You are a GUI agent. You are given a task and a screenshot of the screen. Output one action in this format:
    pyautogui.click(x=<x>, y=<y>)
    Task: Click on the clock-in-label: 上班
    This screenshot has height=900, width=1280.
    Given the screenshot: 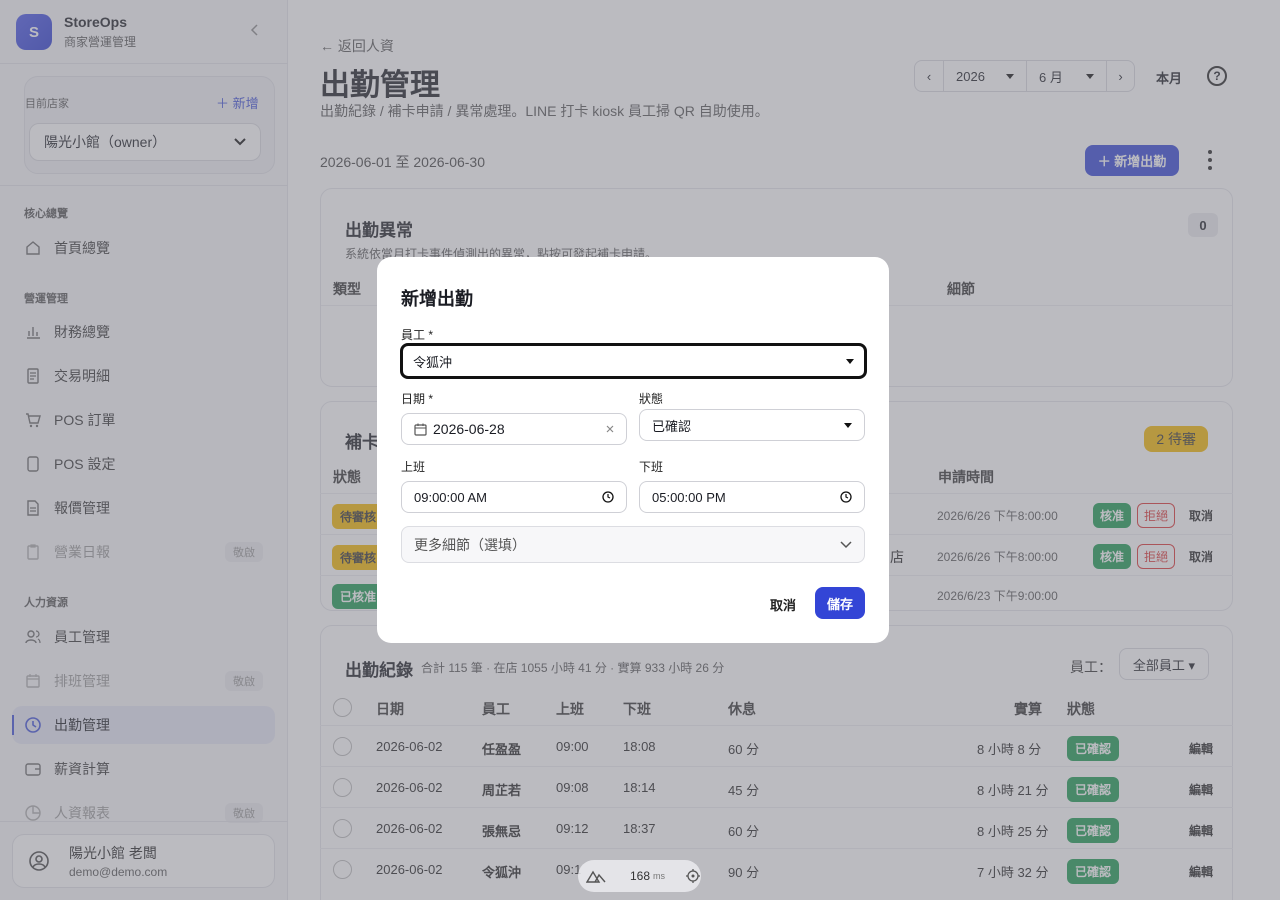 What is the action you would take?
    pyautogui.click(x=413, y=467)
    